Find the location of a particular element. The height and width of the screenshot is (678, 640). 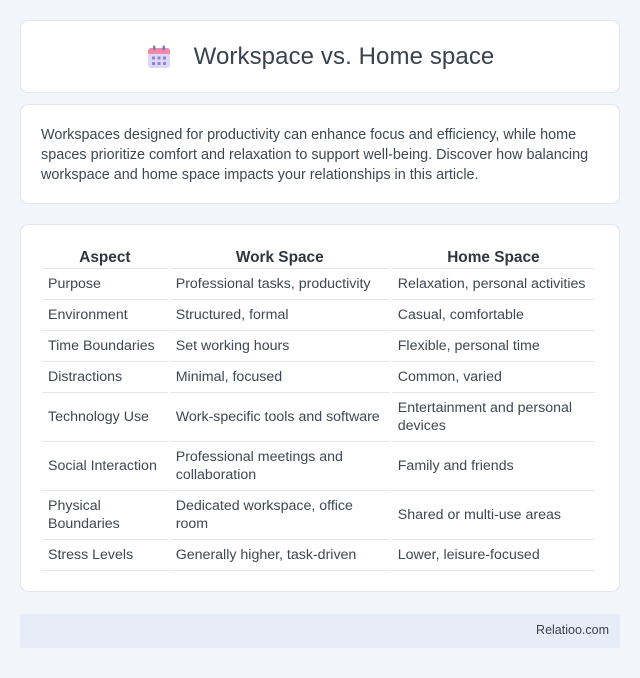

table-cell: Purpose is located at coordinates (105, 284).